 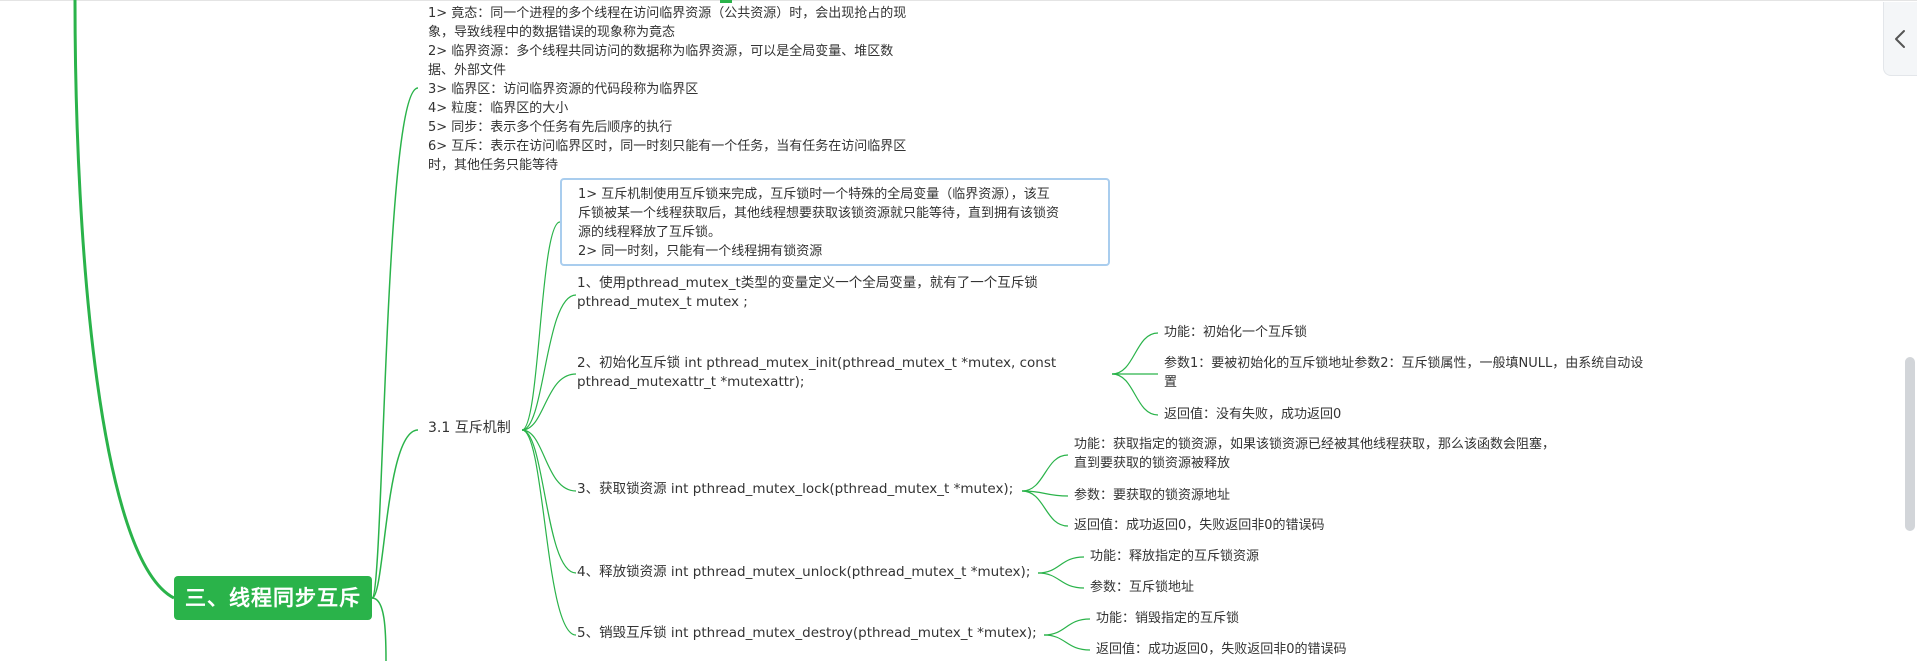 I want to click on chevron-left-icon, so click(x=1900, y=39).